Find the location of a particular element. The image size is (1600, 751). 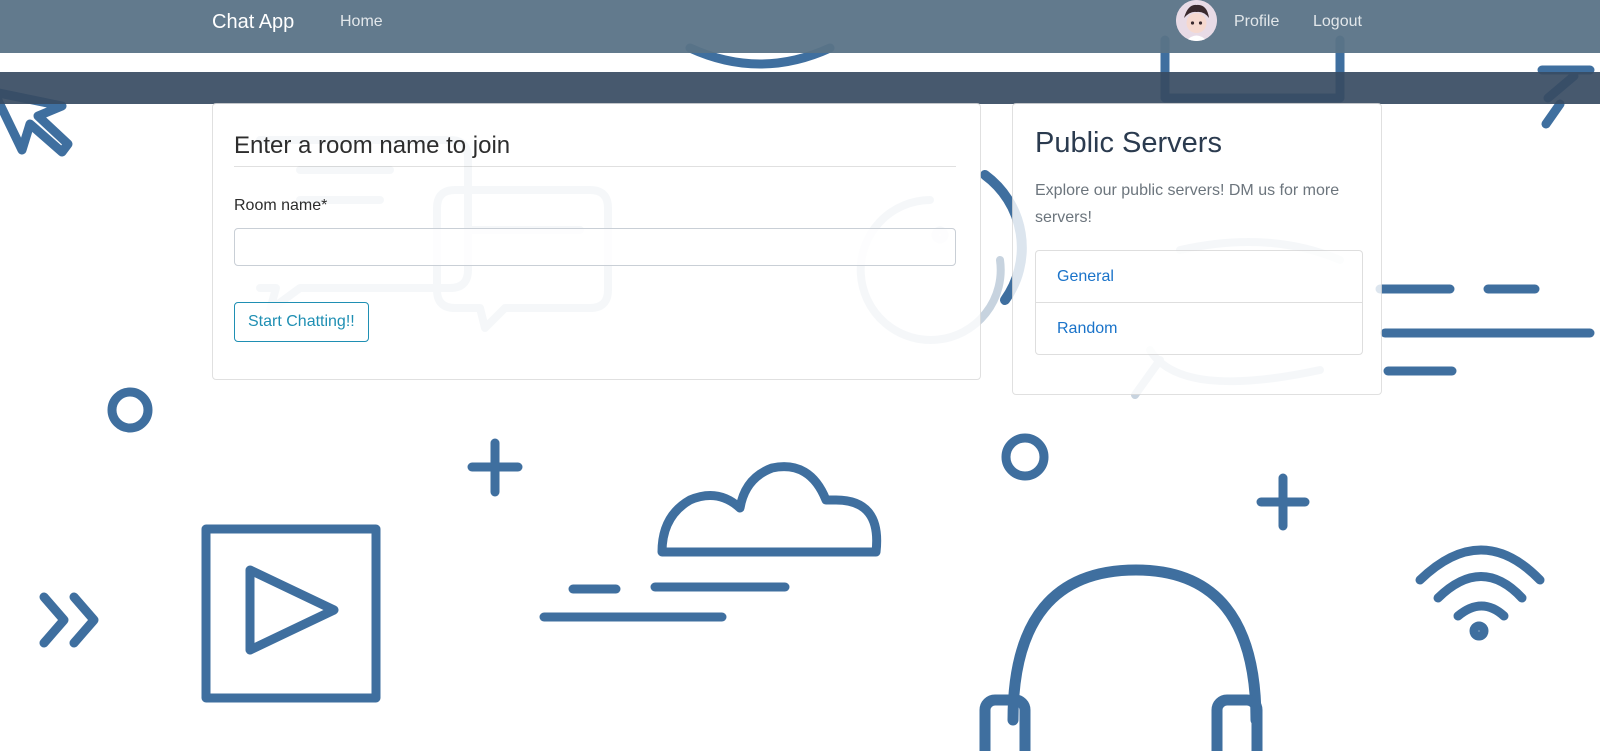

list-item: General is located at coordinates (1199, 277).